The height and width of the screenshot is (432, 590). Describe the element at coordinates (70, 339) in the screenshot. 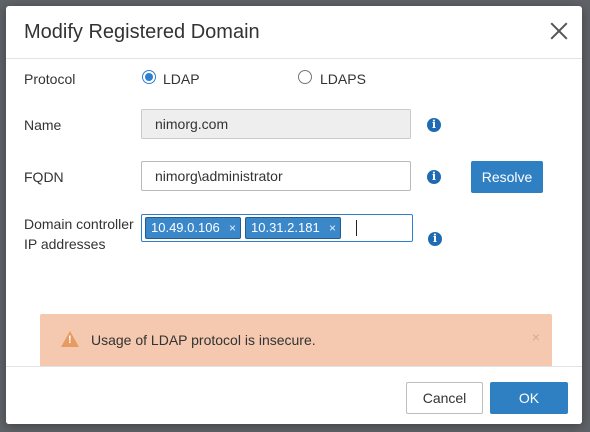

I see `warning-icon` at that location.